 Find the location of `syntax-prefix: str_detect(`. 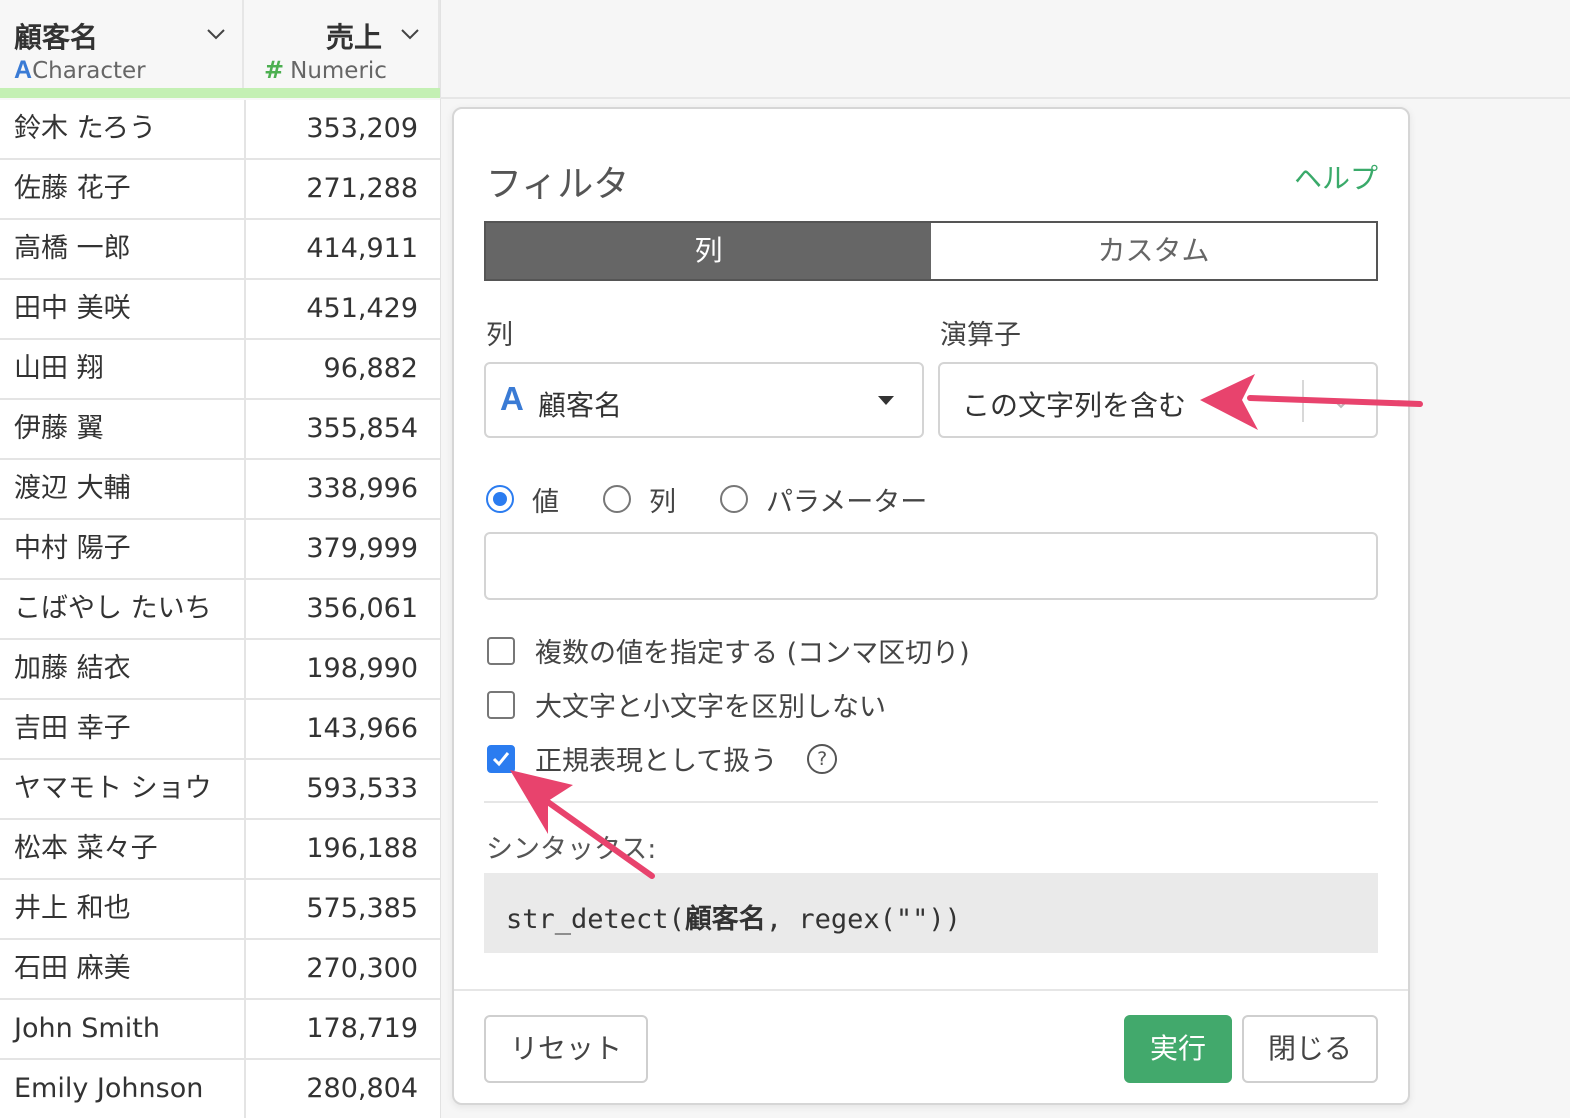

syntax-prefix: str_detect( is located at coordinates (595, 919).